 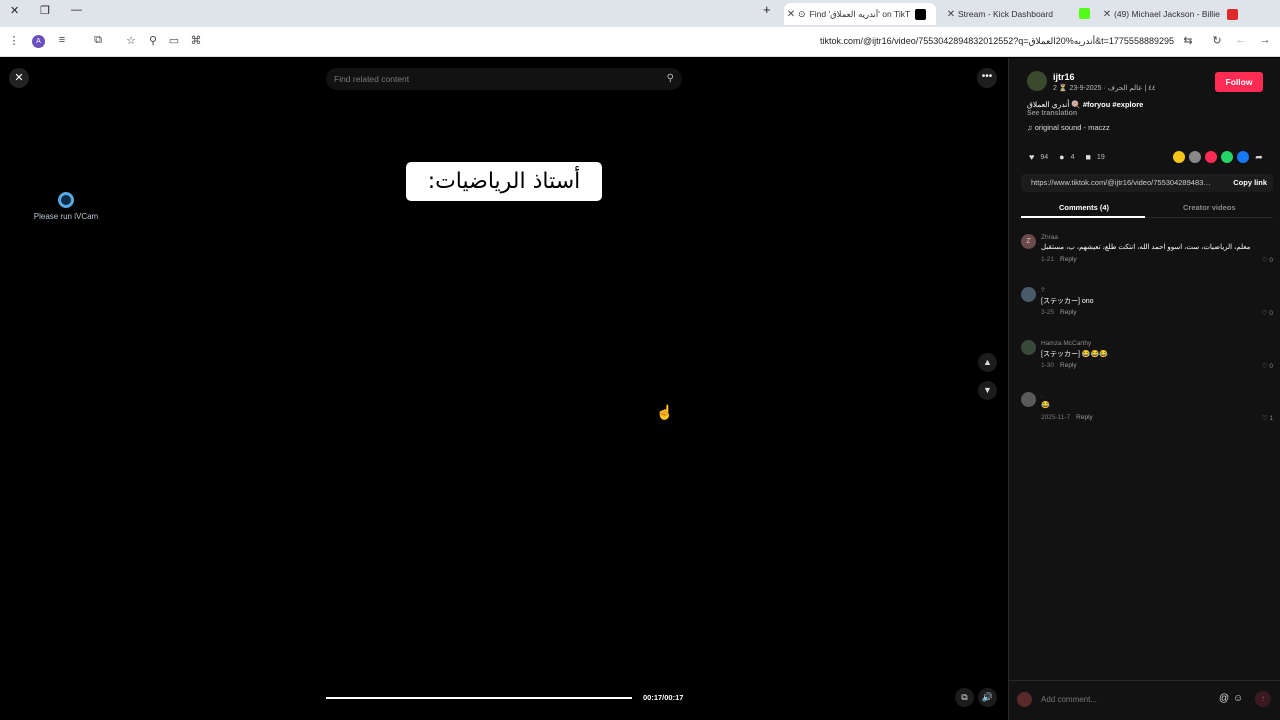 I want to click on bookmark-star-icon: ☆, so click(x=131, y=40).